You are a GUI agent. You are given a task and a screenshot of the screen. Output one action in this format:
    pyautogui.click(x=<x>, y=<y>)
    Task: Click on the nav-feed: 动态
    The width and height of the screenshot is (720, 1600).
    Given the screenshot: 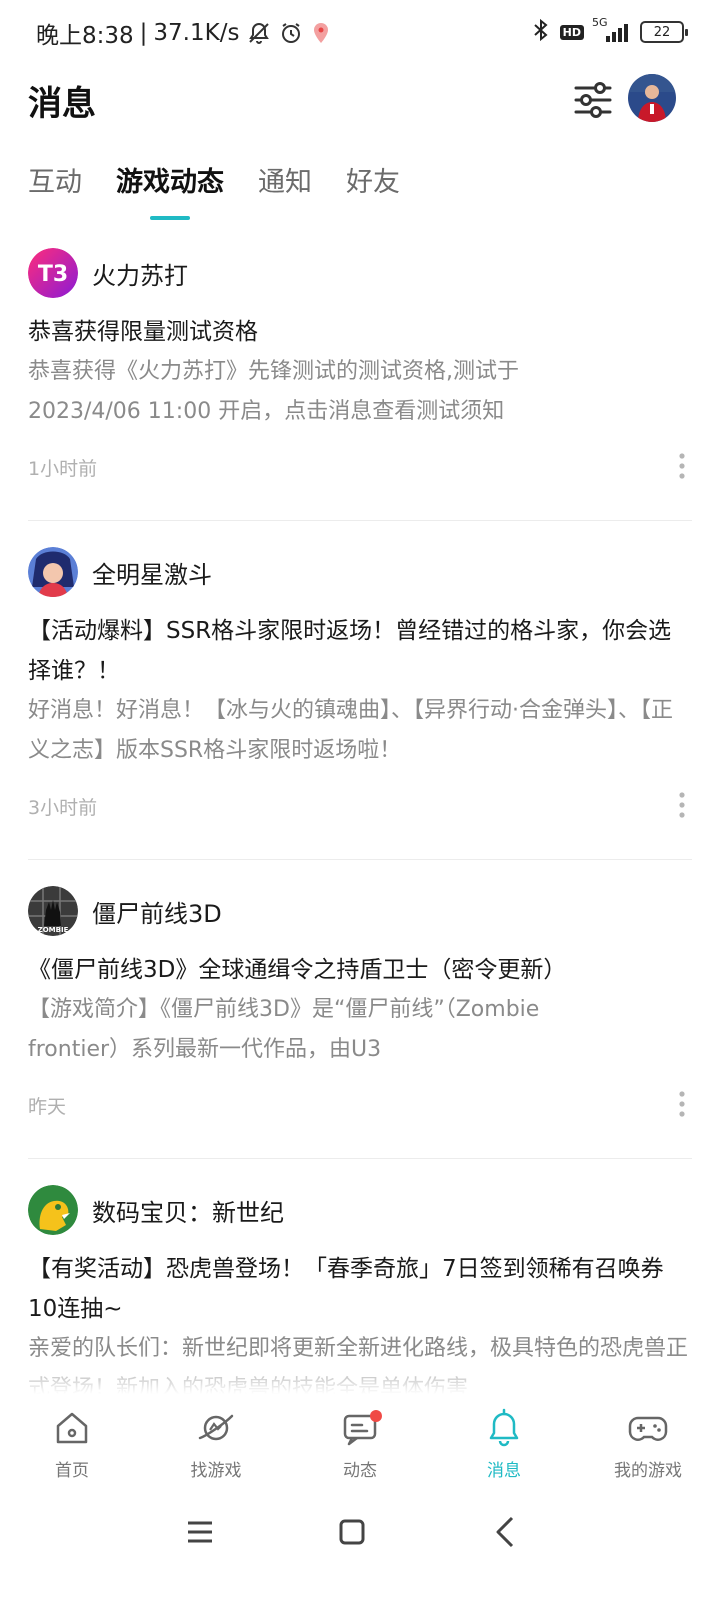 What is the action you would take?
    pyautogui.click(x=360, y=1444)
    